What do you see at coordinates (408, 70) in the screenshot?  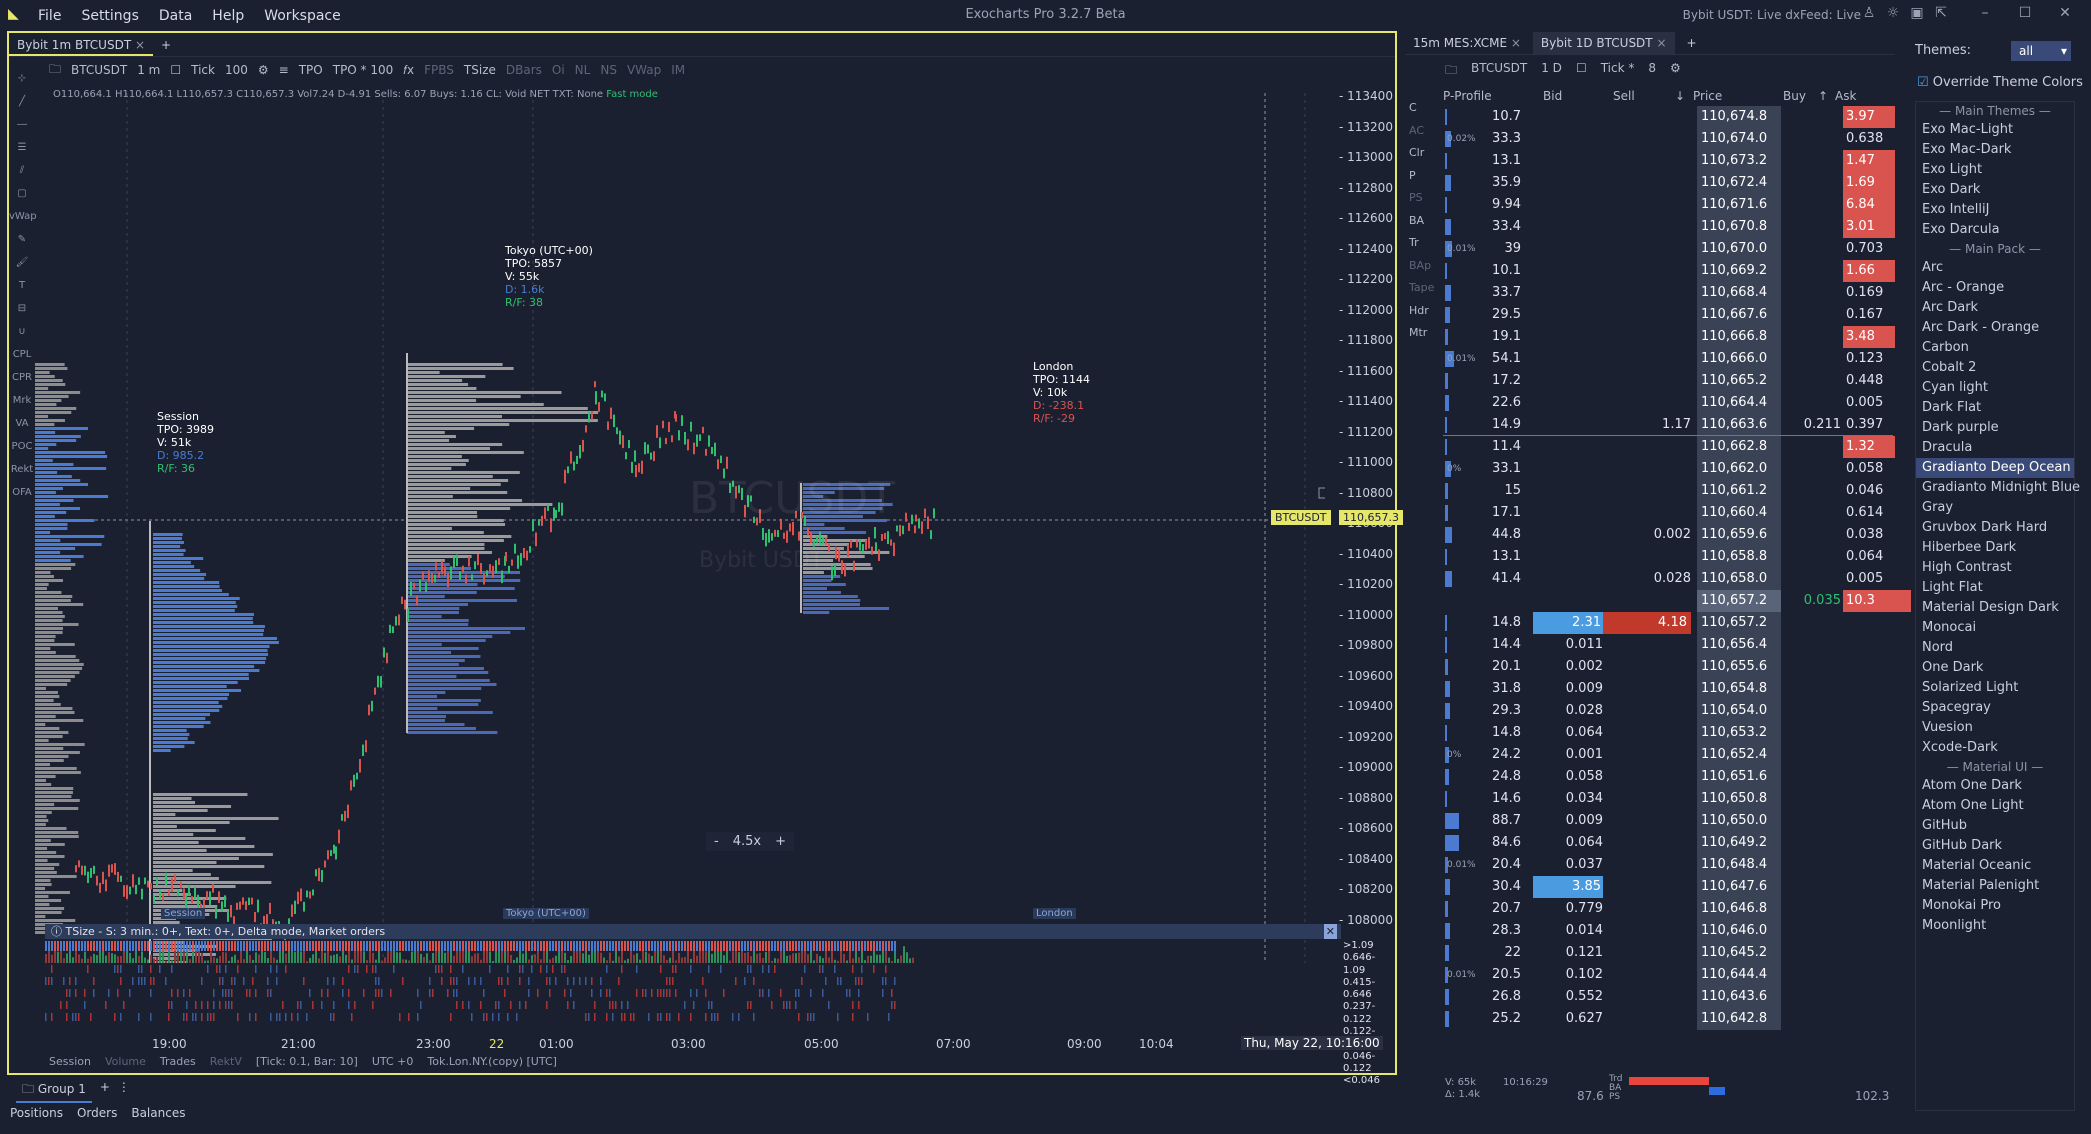 I see `fx-icon: 𝑓x` at bounding box center [408, 70].